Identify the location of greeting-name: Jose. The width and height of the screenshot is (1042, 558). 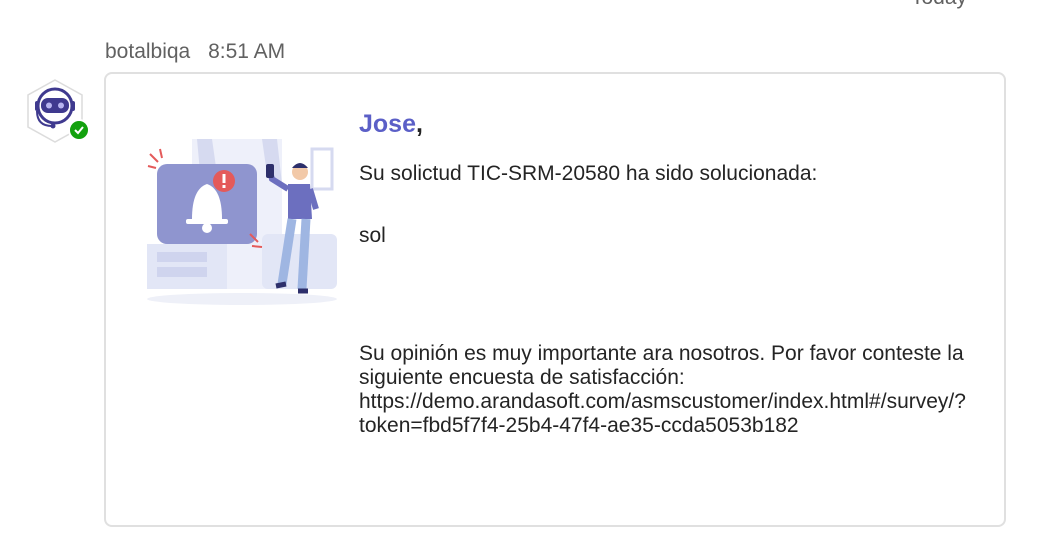
(387, 124).